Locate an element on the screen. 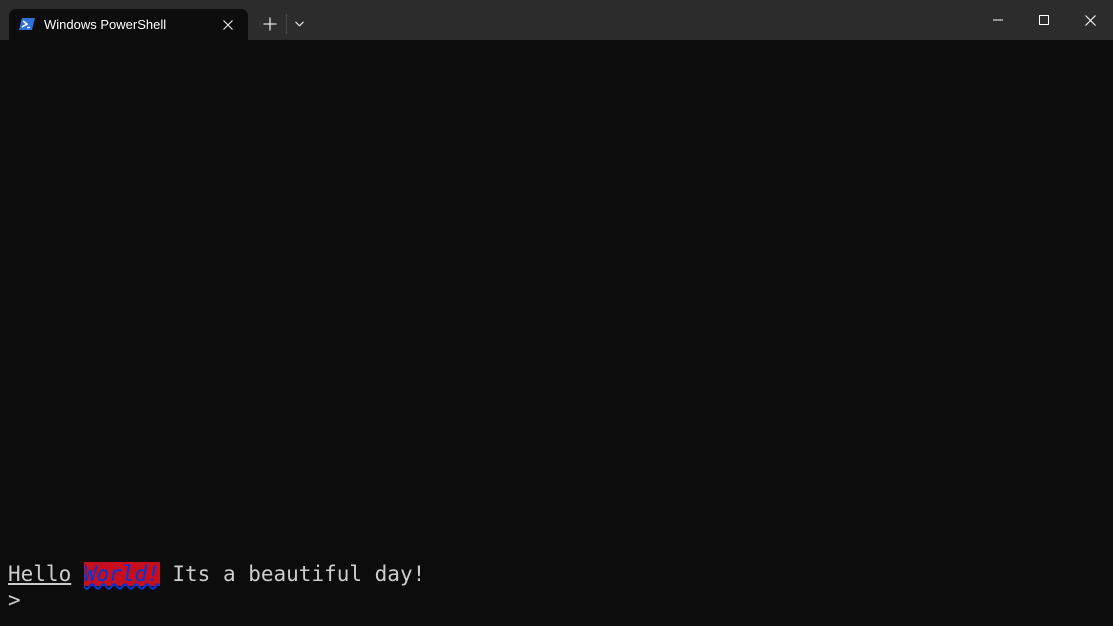  title-bar: Windows PowerShell is located at coordinates (556, 20).